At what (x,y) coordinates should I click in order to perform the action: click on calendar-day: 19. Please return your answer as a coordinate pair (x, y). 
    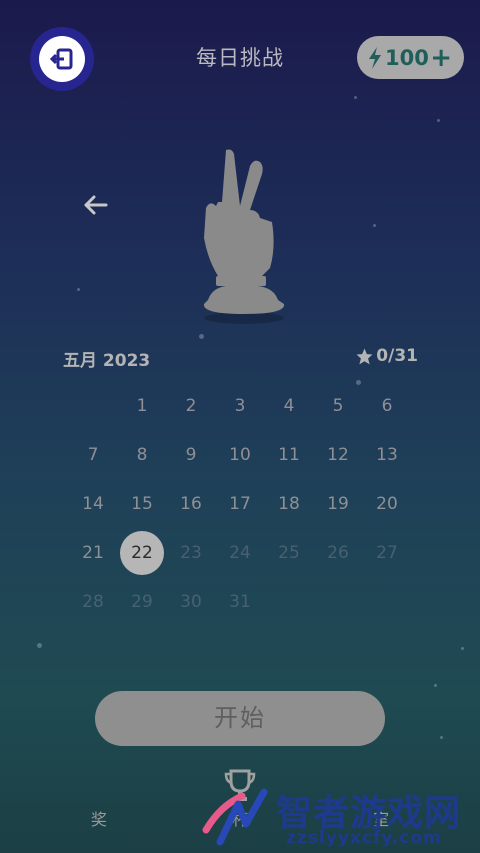
    Looking at the image, I should click on (338, 504).